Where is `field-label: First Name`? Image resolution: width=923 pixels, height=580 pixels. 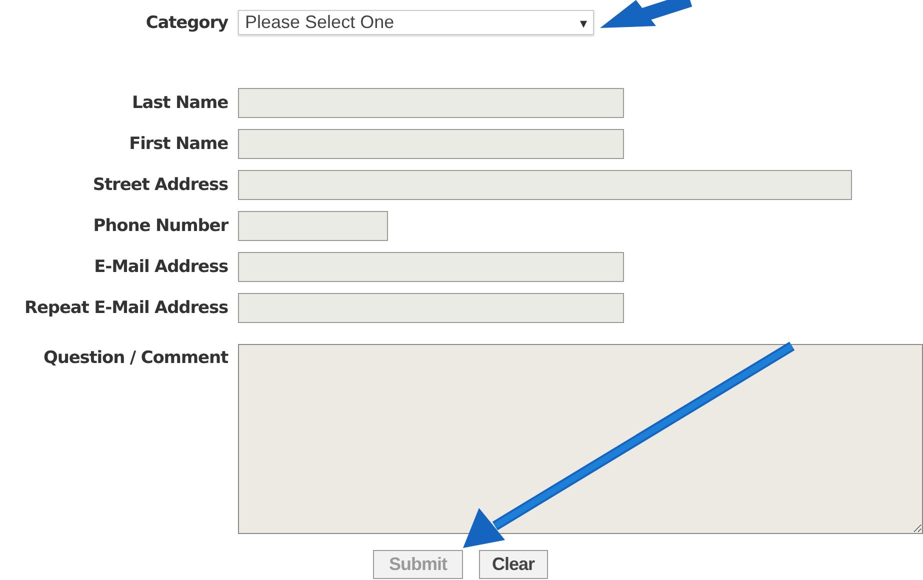 field-label: First Name is located at coordinates (178, 144).